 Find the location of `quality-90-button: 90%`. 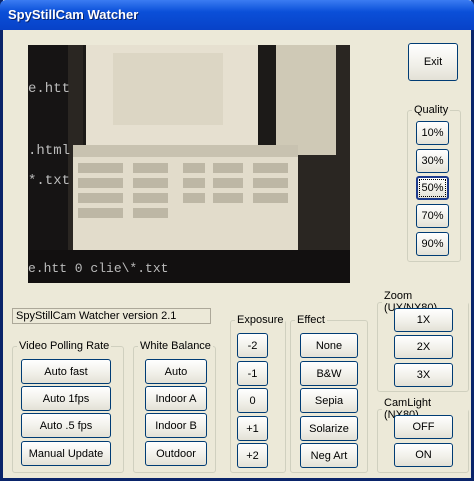

quality-90-button: 90% is located at coordinates (432, 244).